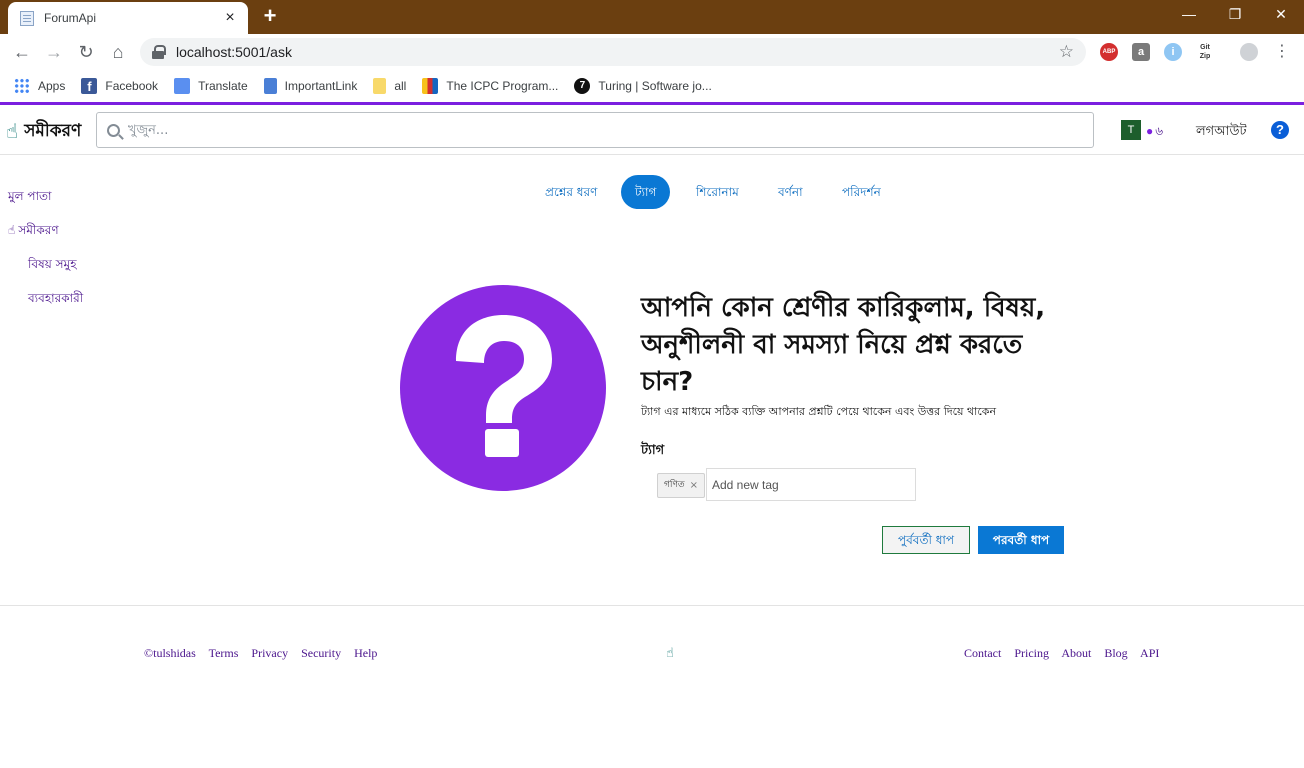 The width and height of the screenshot is (1304, 768). I want to click on gitzip-extension-icon: Git Zip, so click(1205, 52).